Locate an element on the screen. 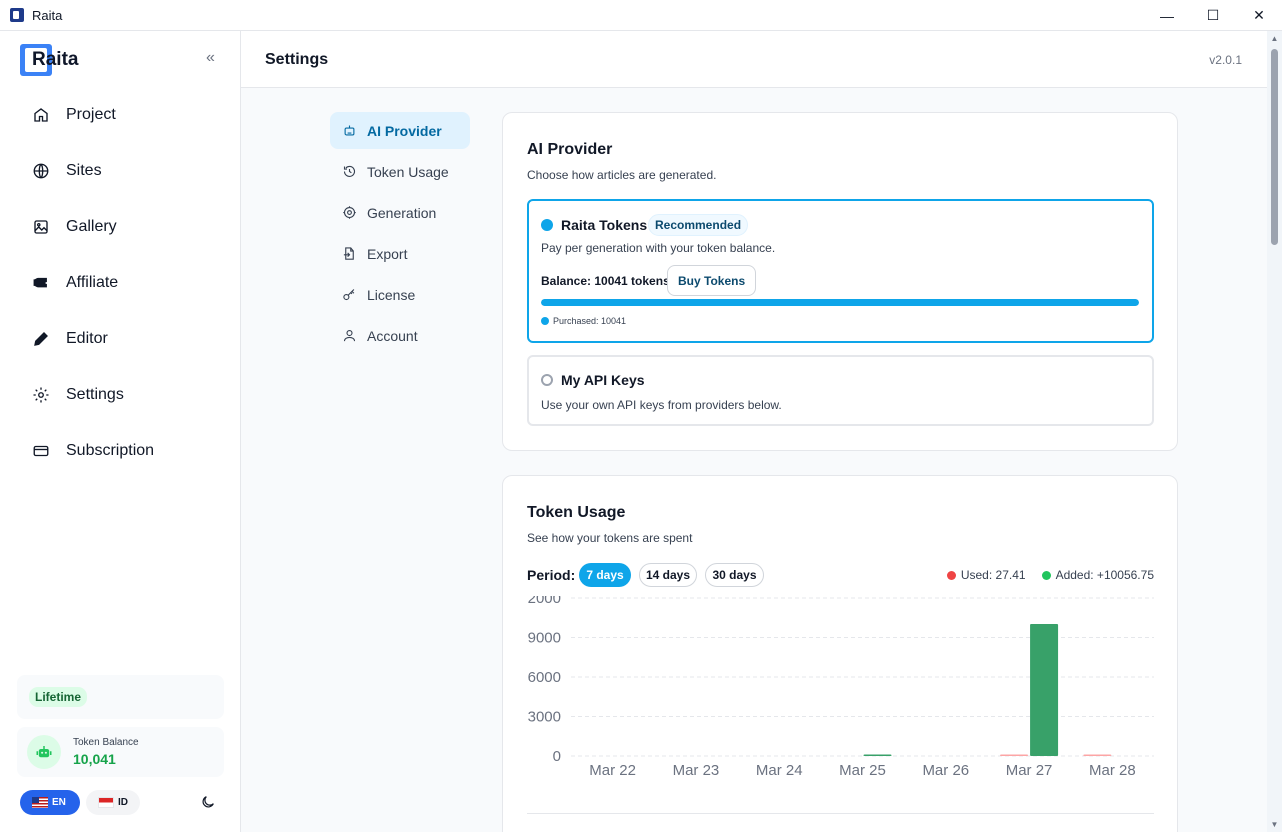  subnav-license: License is located at coordinates (400, 294).